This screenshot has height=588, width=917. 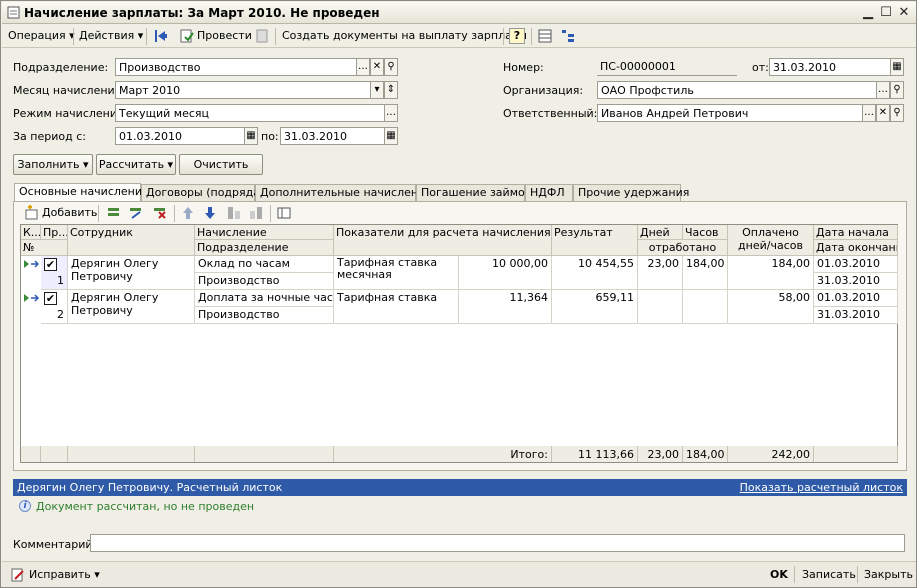 What do you see at coordinates (497, 543) in the screenshot?
I see `comment-field` at bounding box center [497, 543].